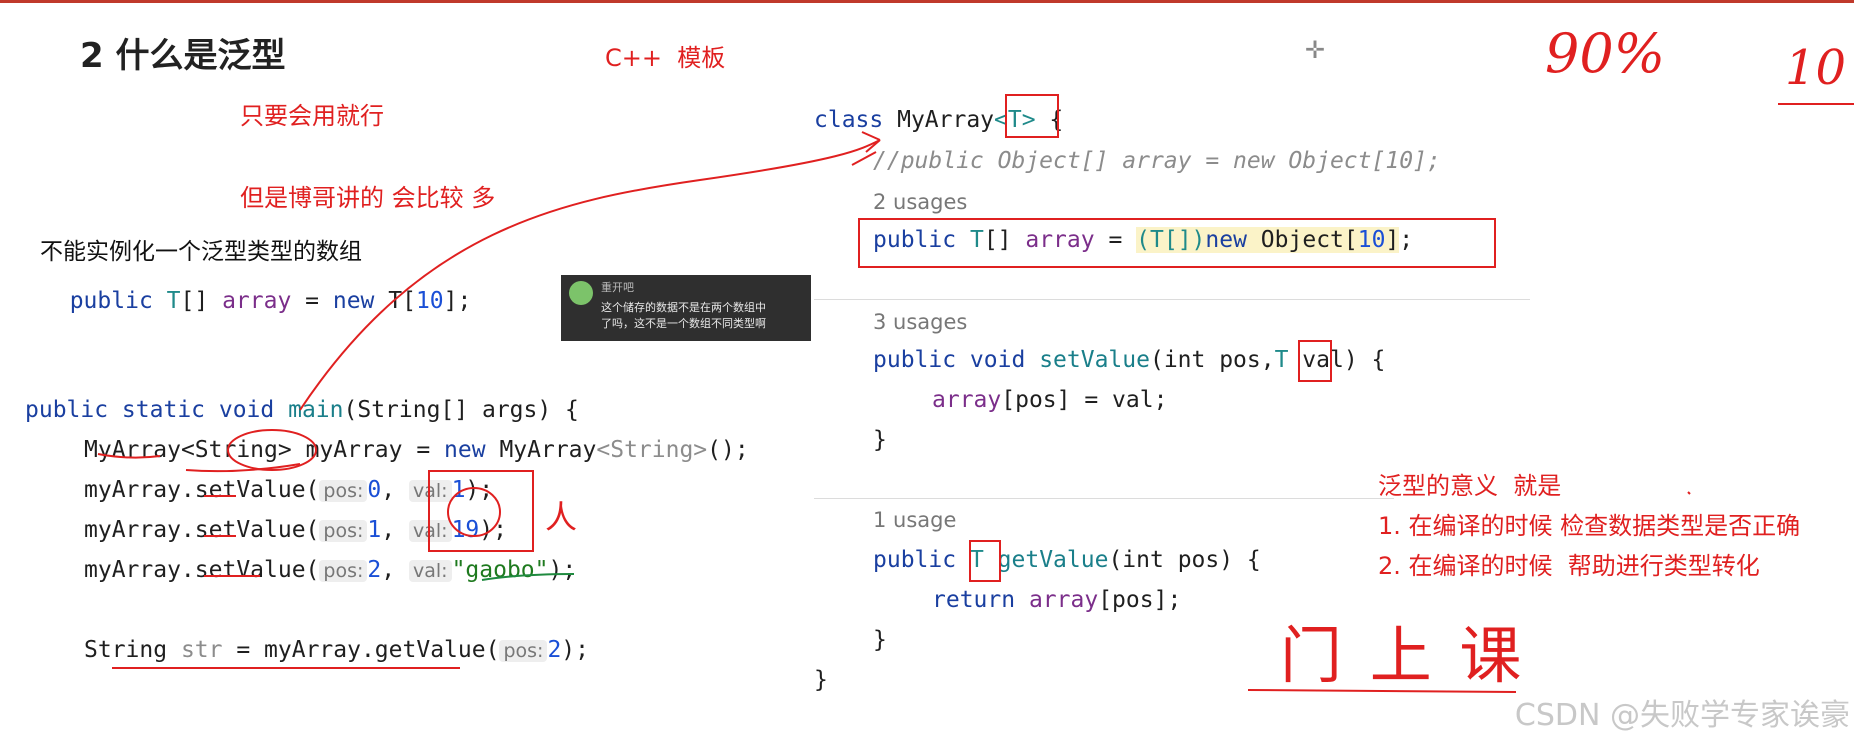 Image resolution: width=1854 pixels, height=745 pixels. What do you see at coordinates (880, 440) in the screenshot?
I see `code-setvalue-close: }` at bounding box center [880, 440].